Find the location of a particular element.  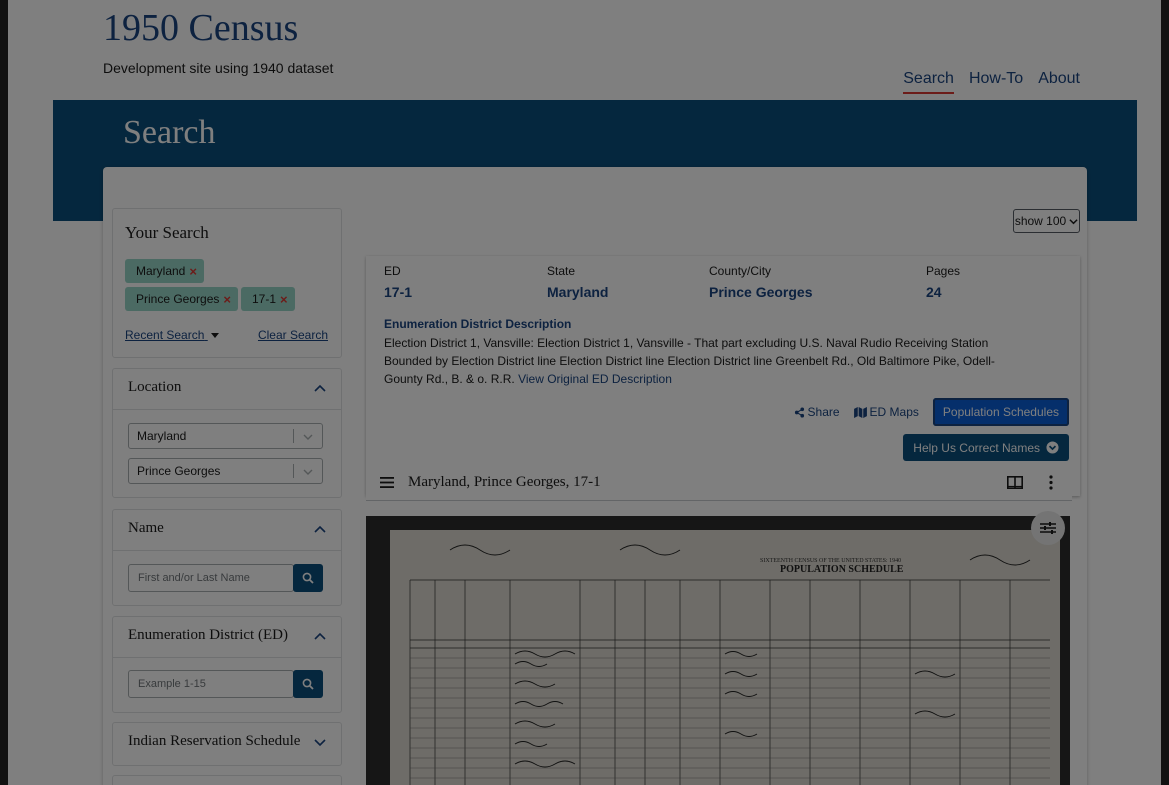

name-heading: Name is located at coordinates (146, 528).